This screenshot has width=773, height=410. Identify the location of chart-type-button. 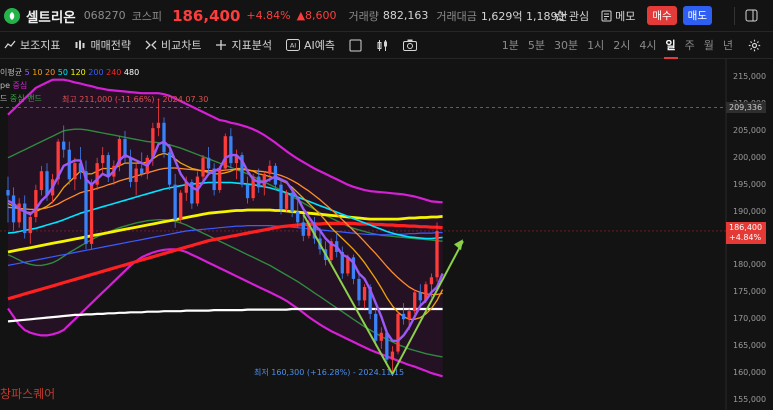
(382, 45).